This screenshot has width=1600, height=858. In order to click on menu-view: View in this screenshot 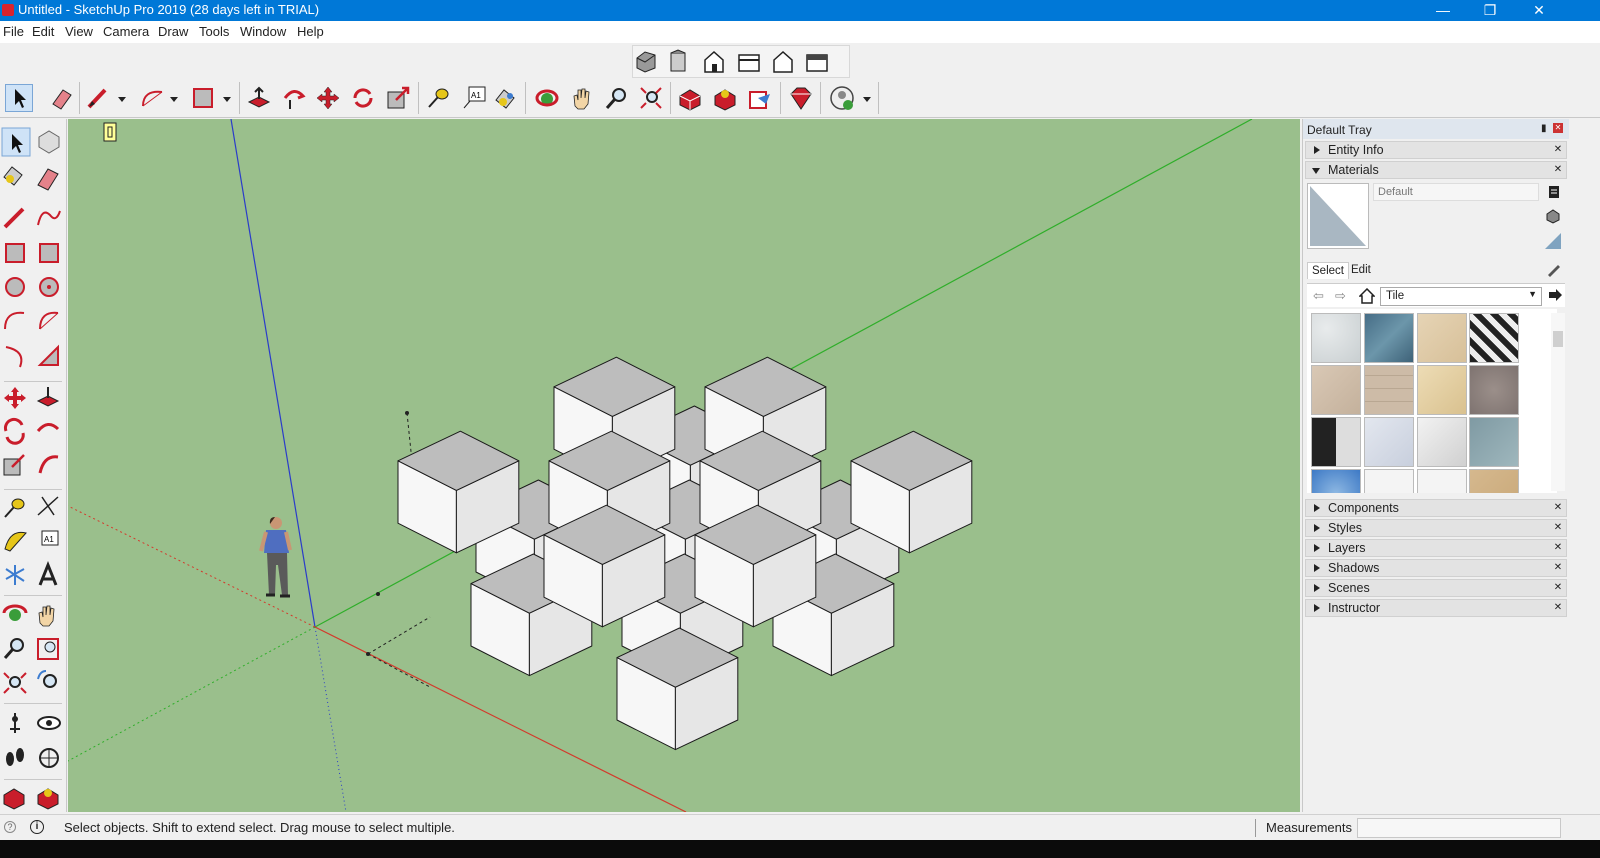, I will do `click(79, 31)`.